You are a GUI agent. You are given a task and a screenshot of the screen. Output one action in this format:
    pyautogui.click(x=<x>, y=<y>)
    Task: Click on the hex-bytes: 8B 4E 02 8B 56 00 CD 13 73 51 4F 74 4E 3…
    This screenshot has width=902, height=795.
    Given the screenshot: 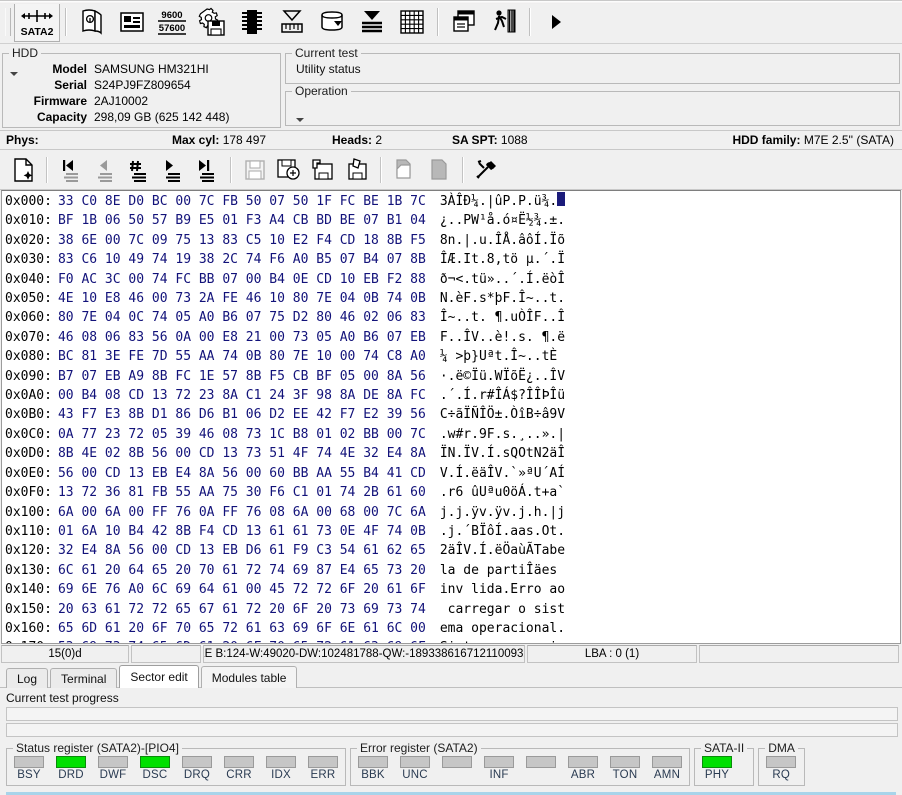 What is the action you would take?
    pyautogui.click(x=239, y=453)
    